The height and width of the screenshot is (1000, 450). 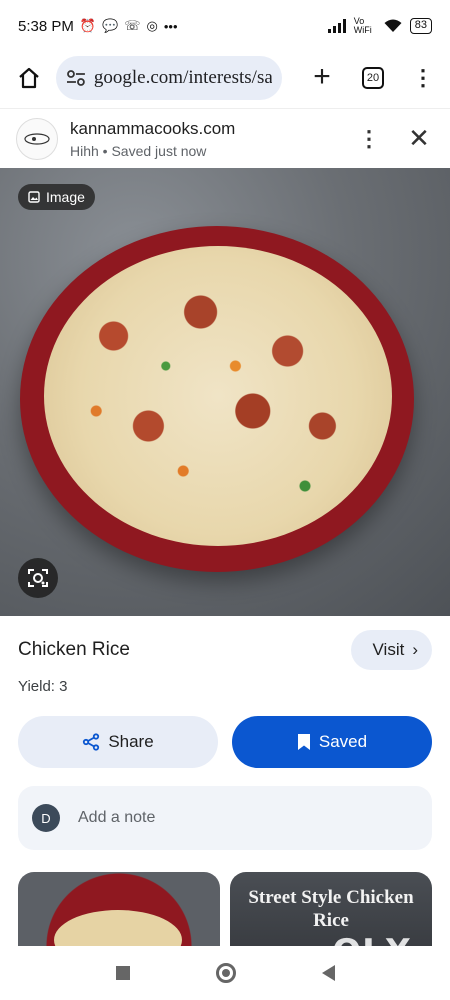 I want to click on home-nav-button, so click(x=225, y=973).